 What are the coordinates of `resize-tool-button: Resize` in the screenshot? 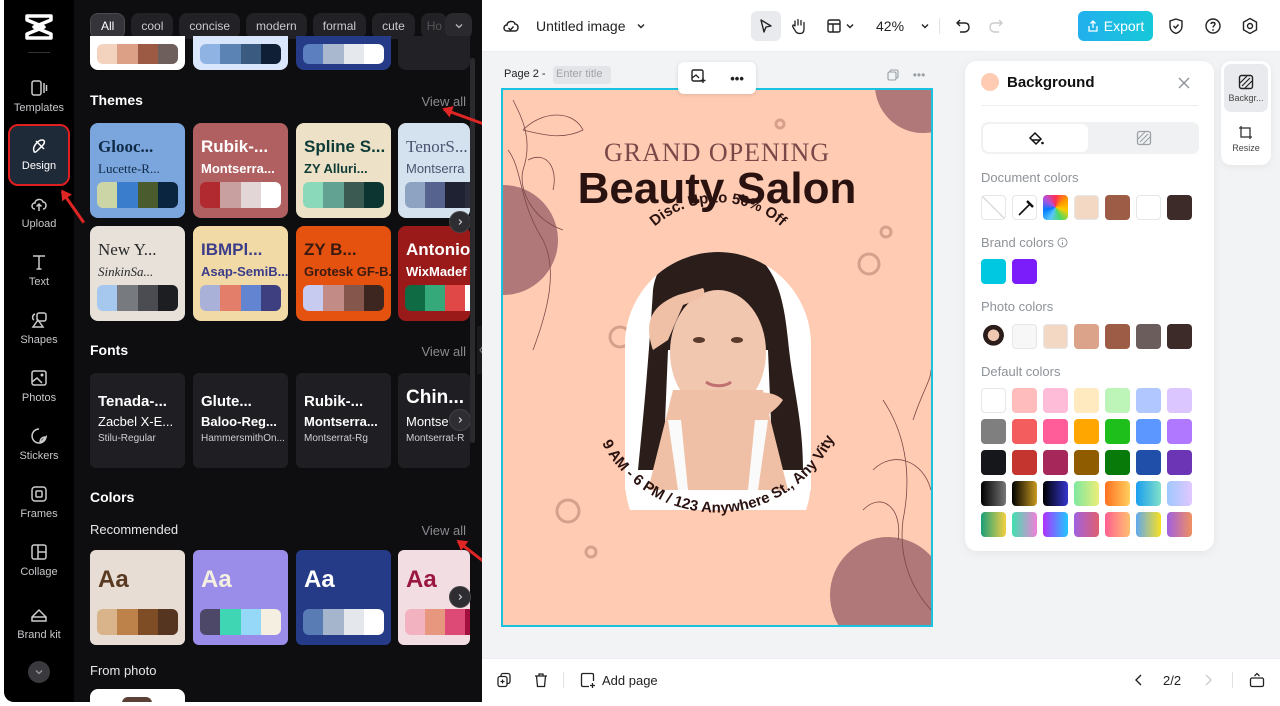 It's located at (1246, 138).